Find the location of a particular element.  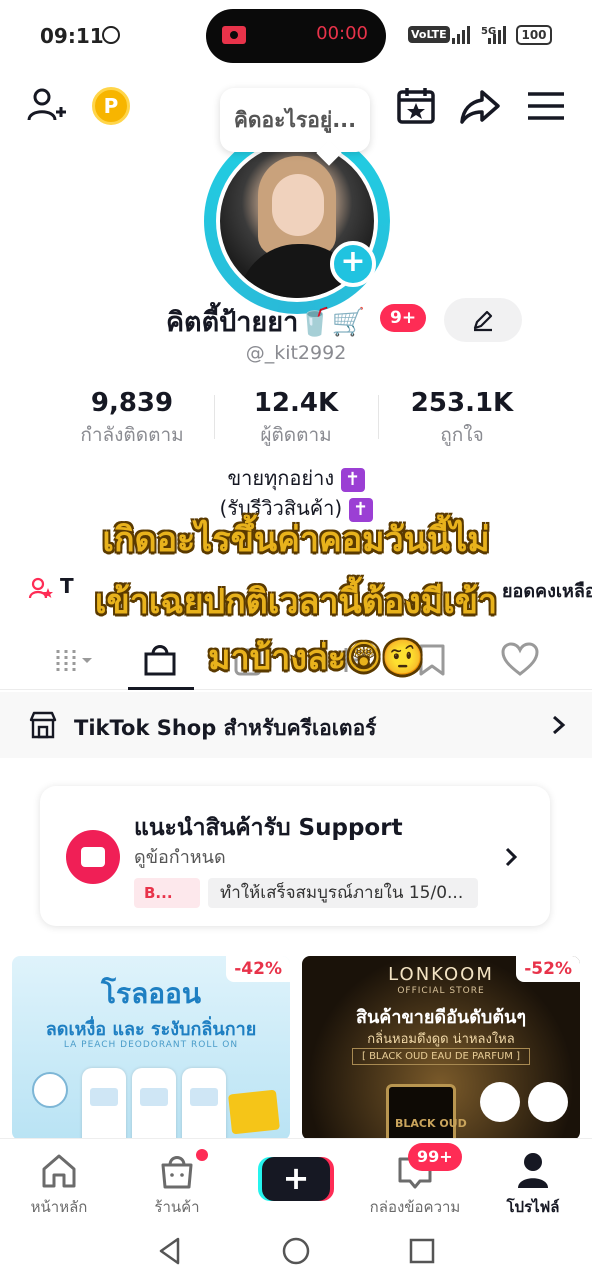

badge-icon is located at coordinates (50, 1090).